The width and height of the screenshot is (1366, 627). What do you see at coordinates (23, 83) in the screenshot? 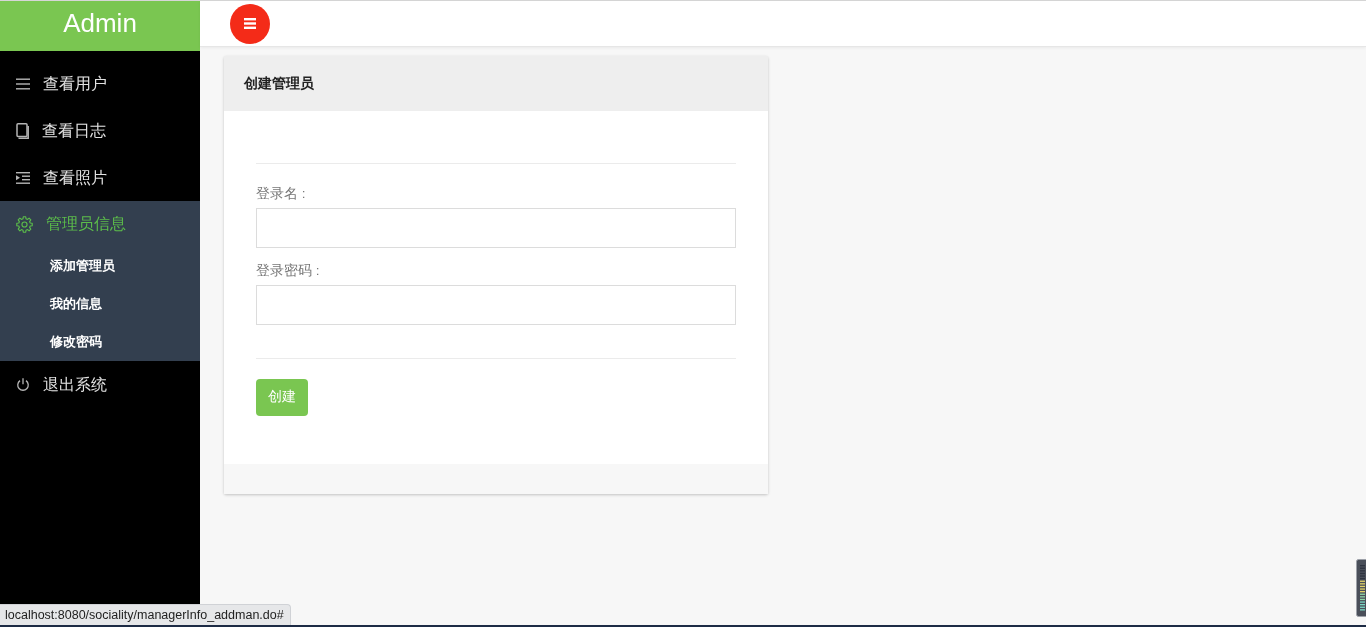
I see `list-icon` at bounding box center [23, 83].